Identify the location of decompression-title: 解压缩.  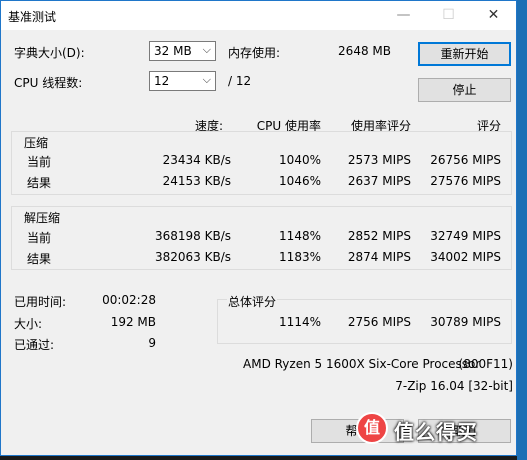
(42, 218).